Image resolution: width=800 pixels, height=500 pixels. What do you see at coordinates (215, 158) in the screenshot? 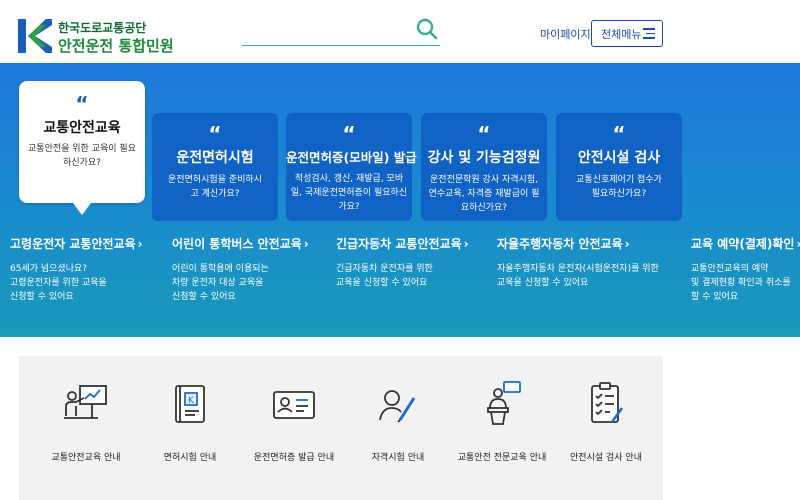
I see `card-title: 운전면허시험` at bounding box center [215, 158].